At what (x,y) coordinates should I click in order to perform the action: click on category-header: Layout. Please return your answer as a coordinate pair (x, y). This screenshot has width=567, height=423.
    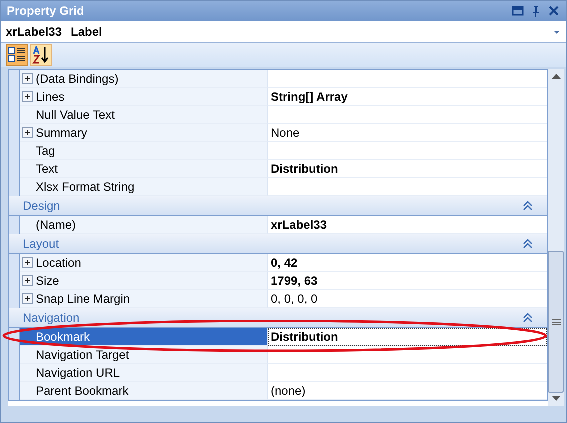
    Looking at the image, I should click on (278, 244).